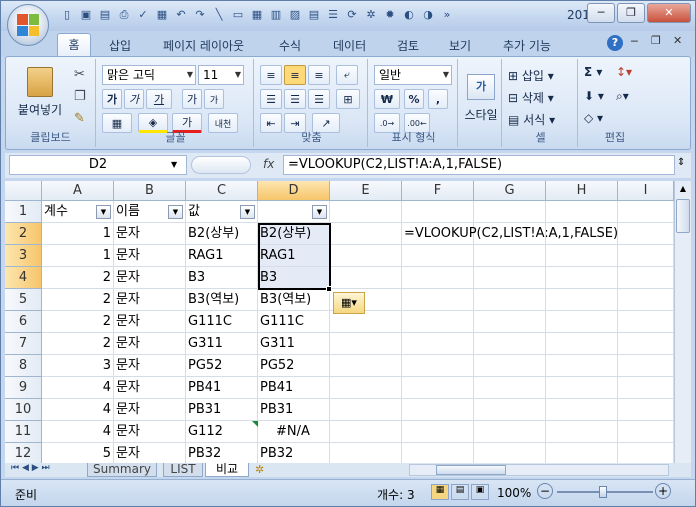 This screenshot has height=507, width=696. I want to click on cell-E3, so click(366, 256).